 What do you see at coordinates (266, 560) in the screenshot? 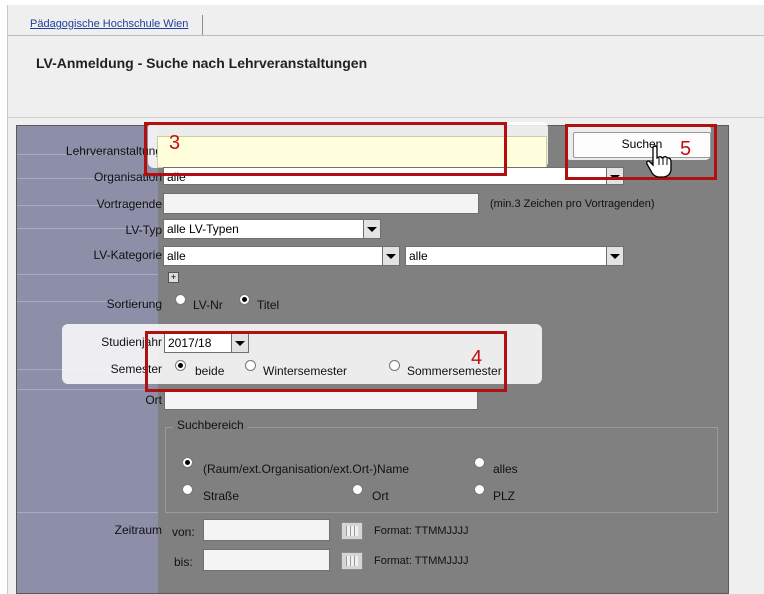
I see `zeitraum-bis-input` at bounding box center [266, 560].